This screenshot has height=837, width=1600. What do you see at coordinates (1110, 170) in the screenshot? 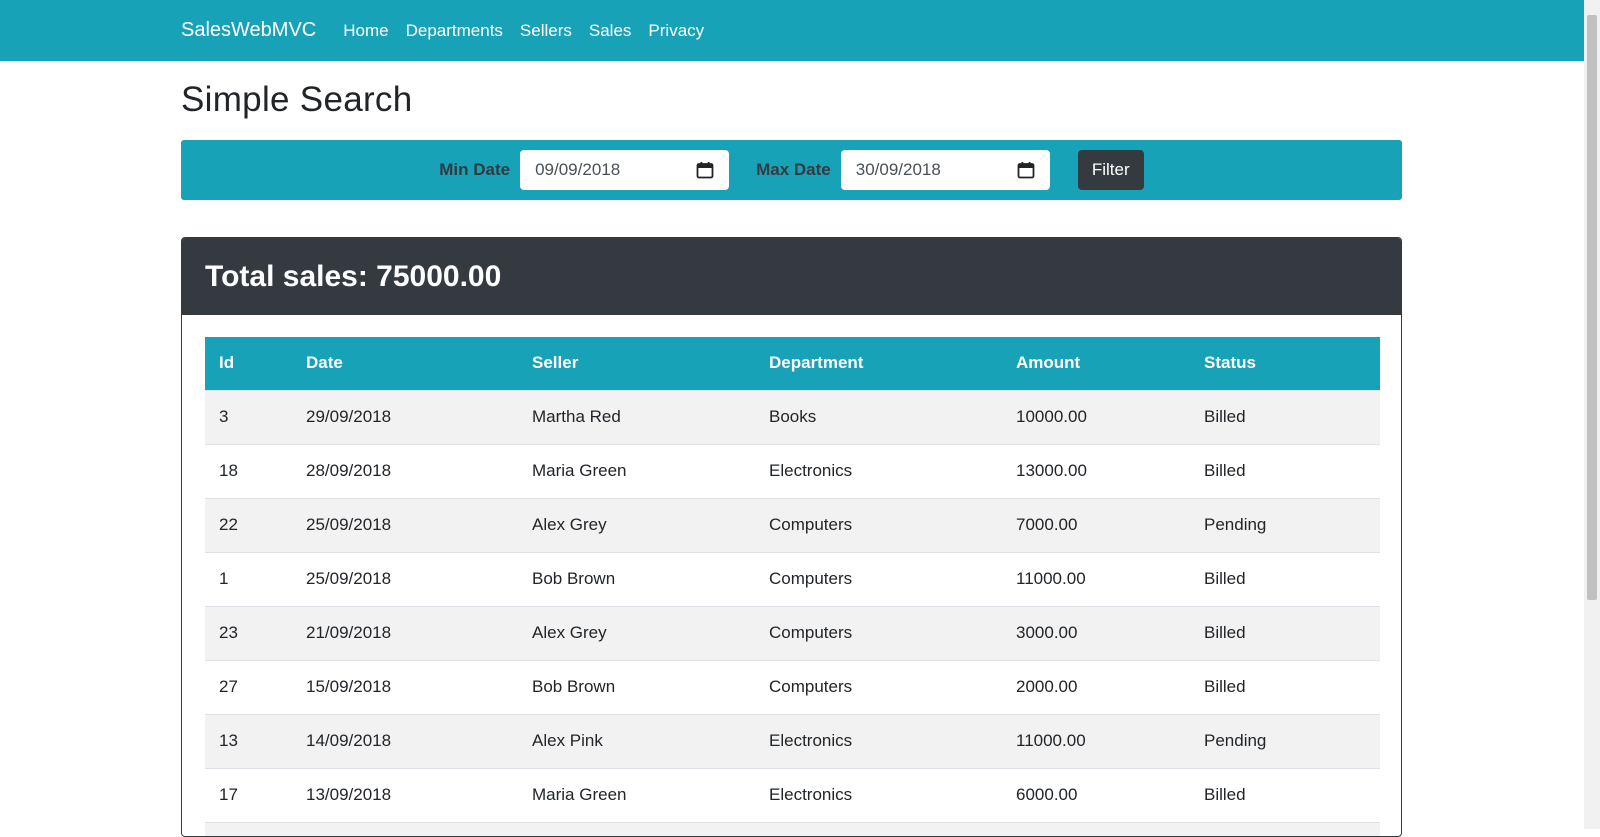
I see `filter-button: Filter` at bounding box center [1110, 170].